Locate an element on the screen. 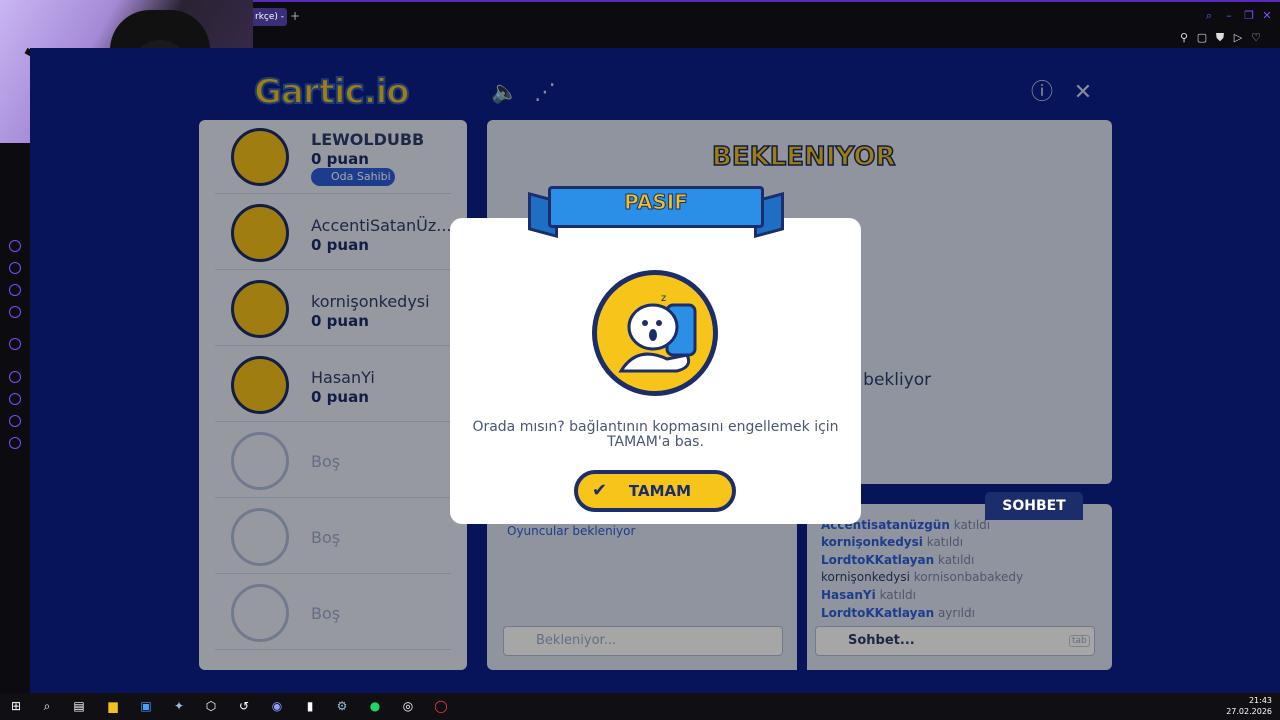  remote-desktop-icon: ▣ is located at coordinates (146, 706).